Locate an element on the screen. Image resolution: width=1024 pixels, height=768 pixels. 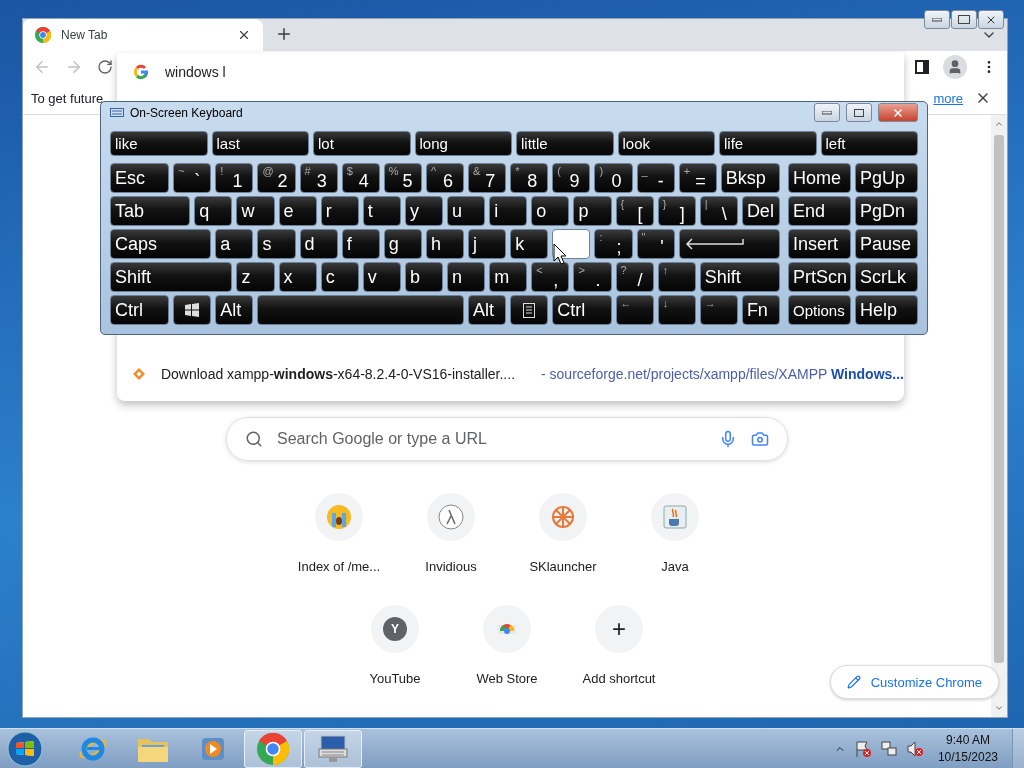
address-field: windows l is located at coordinates (415, 72).